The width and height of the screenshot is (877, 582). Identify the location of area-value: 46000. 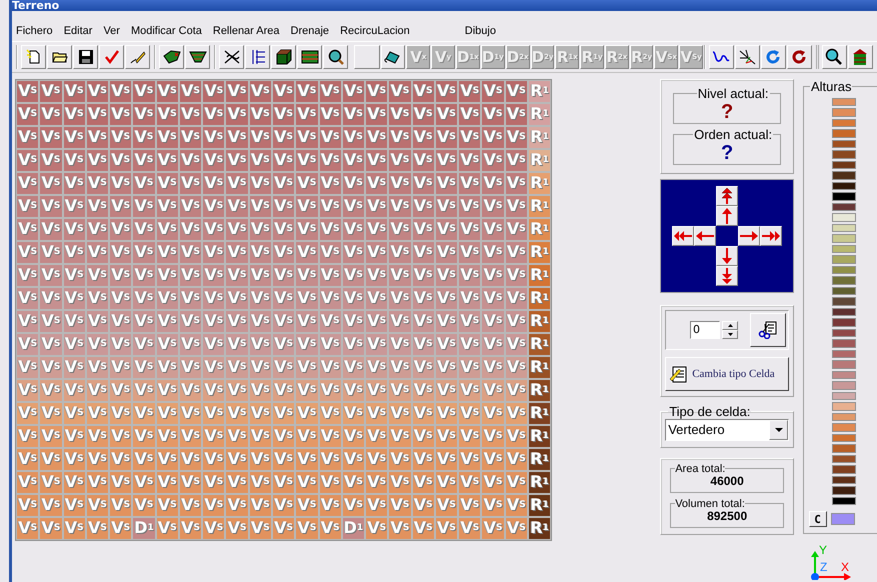
(727, 481).